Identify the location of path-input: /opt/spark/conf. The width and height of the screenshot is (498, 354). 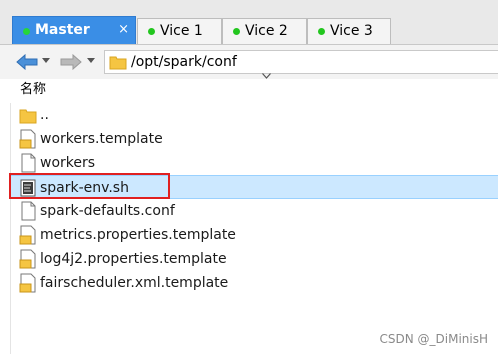
(301, 62).